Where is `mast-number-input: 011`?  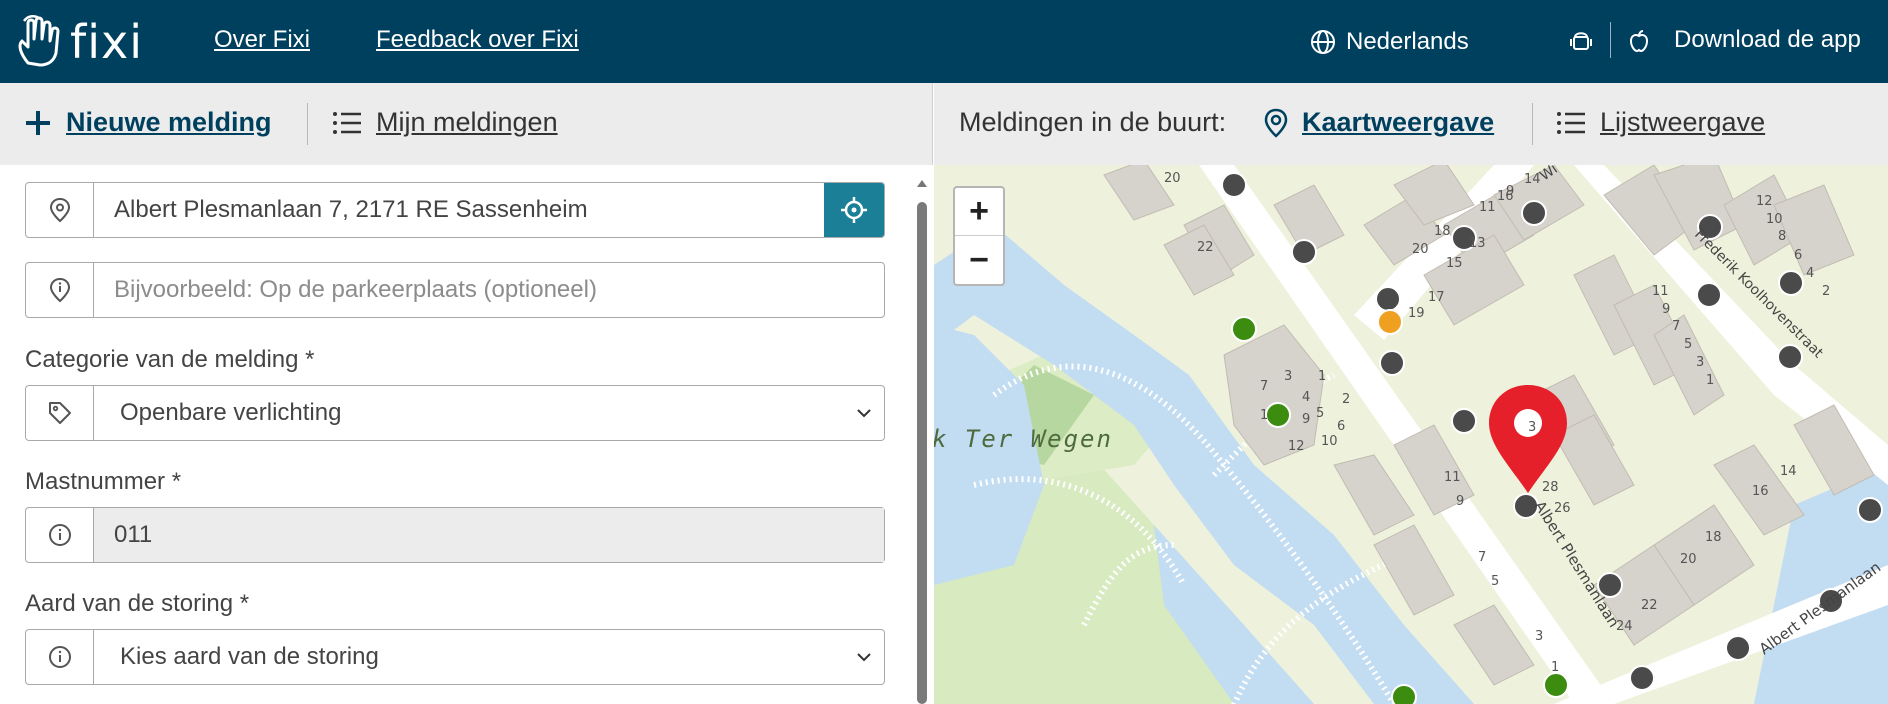
mast-number-input: 011 is located at coordinates (489, 535).